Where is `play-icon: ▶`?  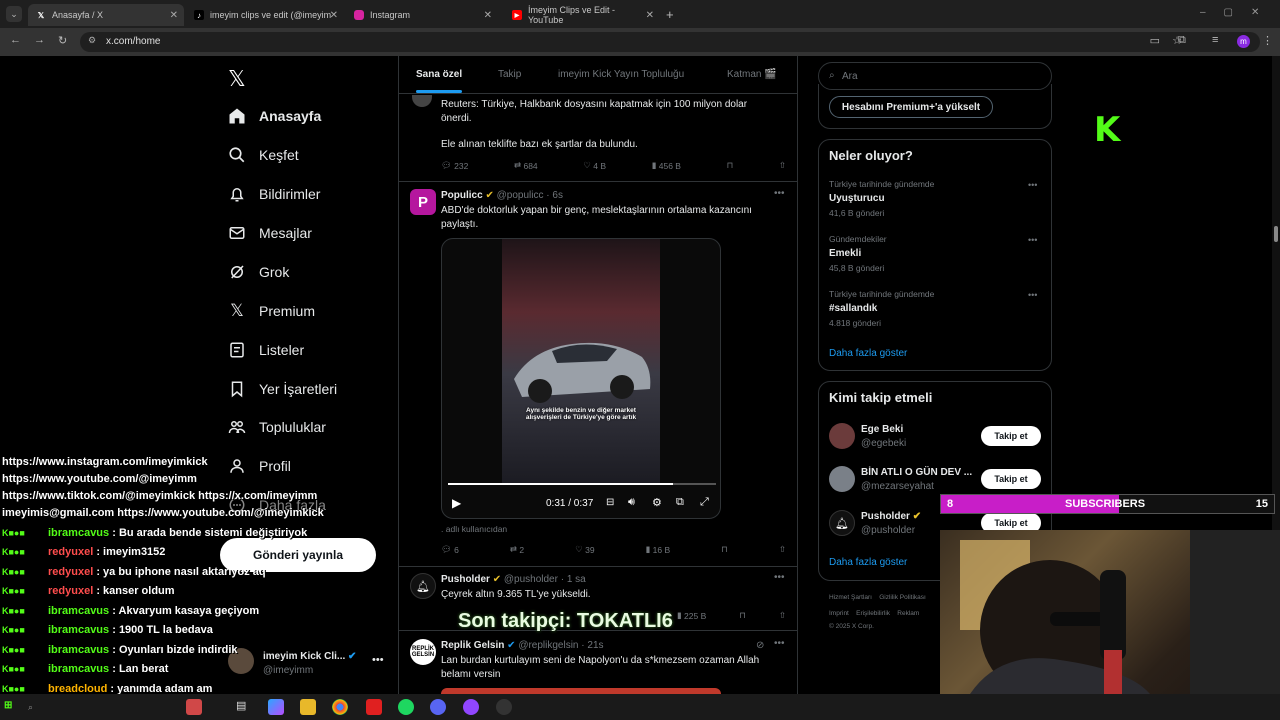 play-icon: ▶ is located at coordinates (456, 503).